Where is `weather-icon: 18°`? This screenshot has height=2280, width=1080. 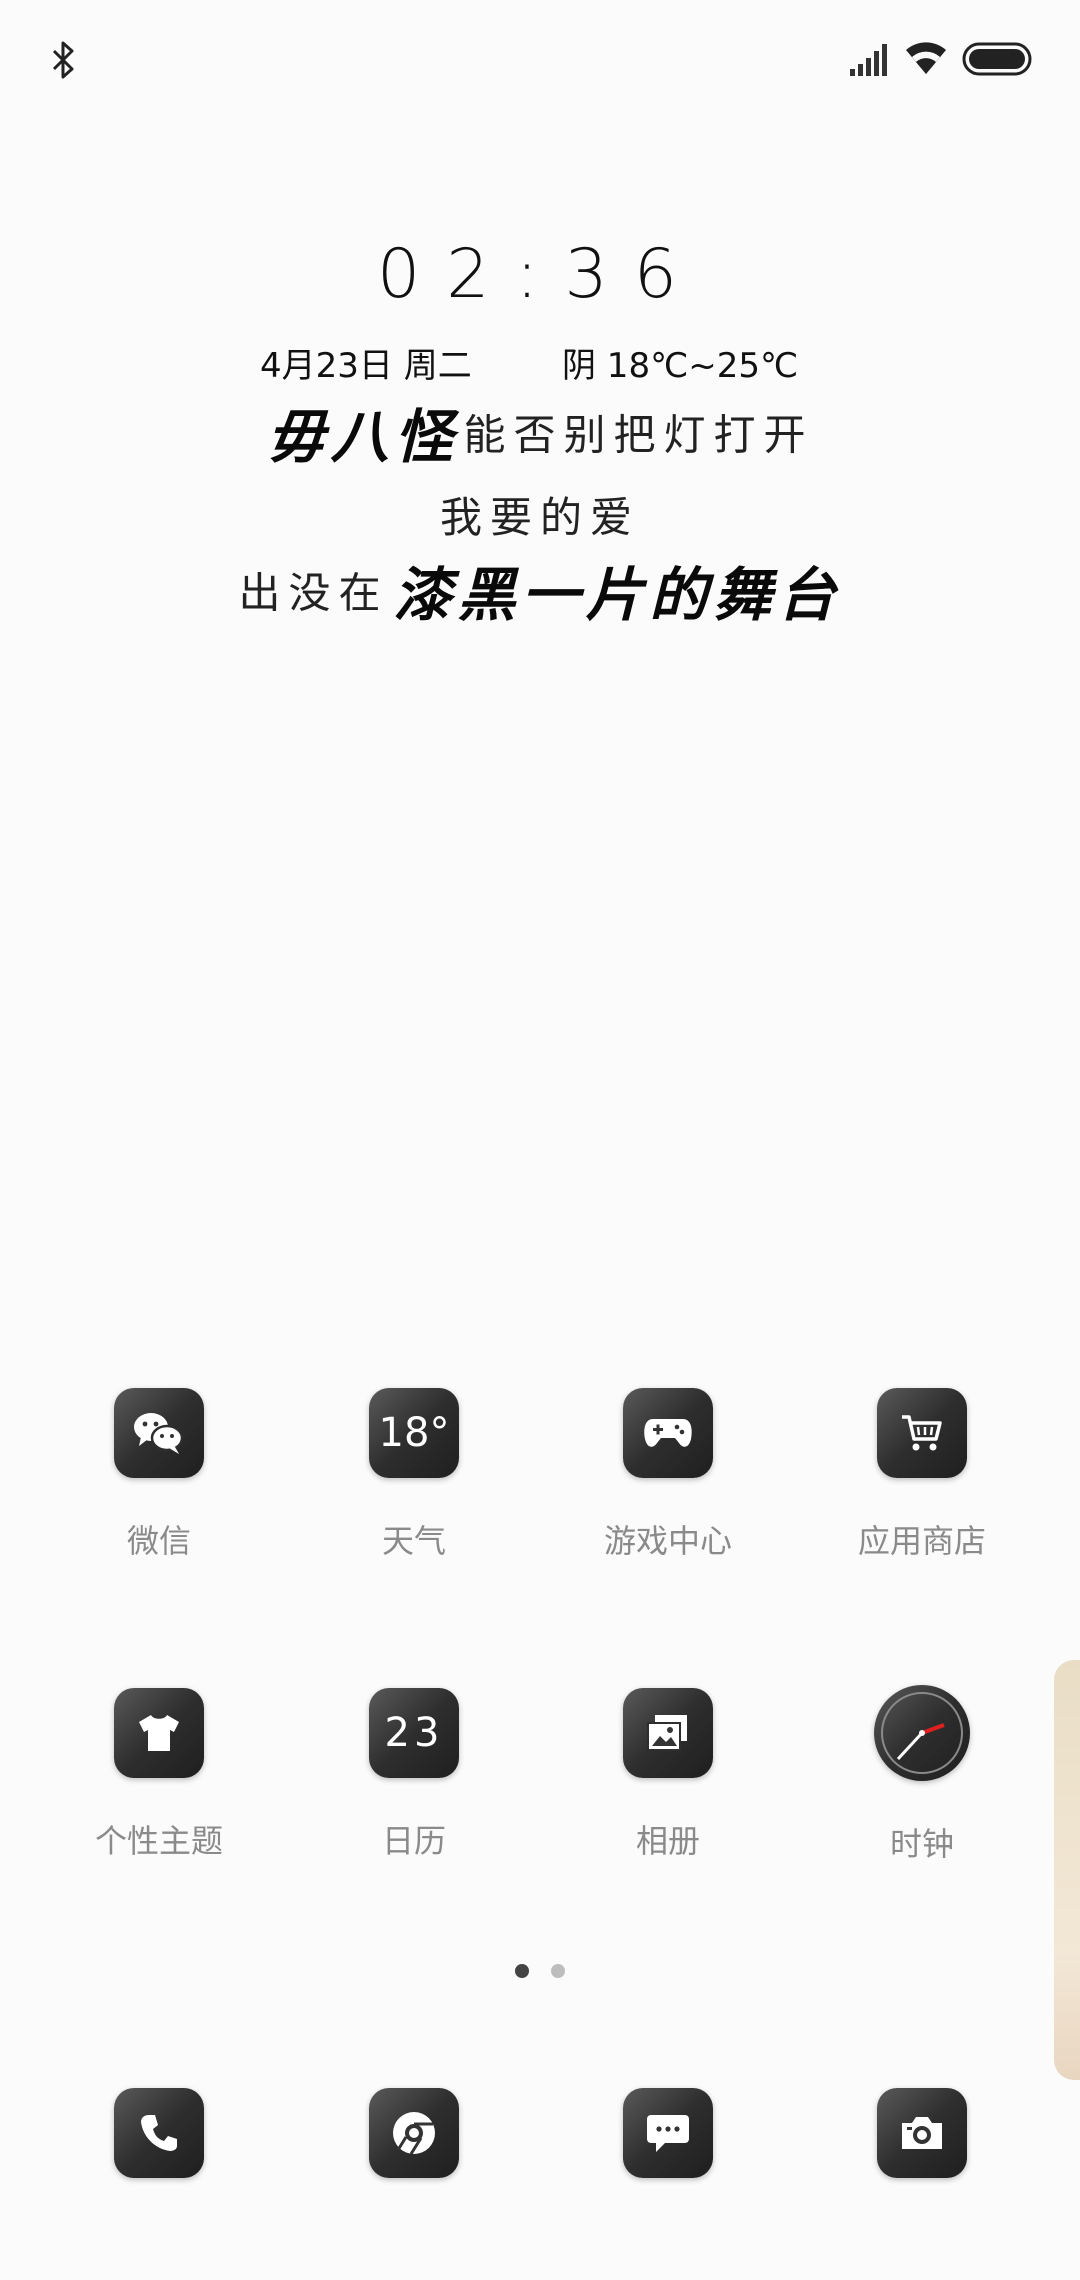 weather-icon: 18° is located at coordinates (414, 1433).